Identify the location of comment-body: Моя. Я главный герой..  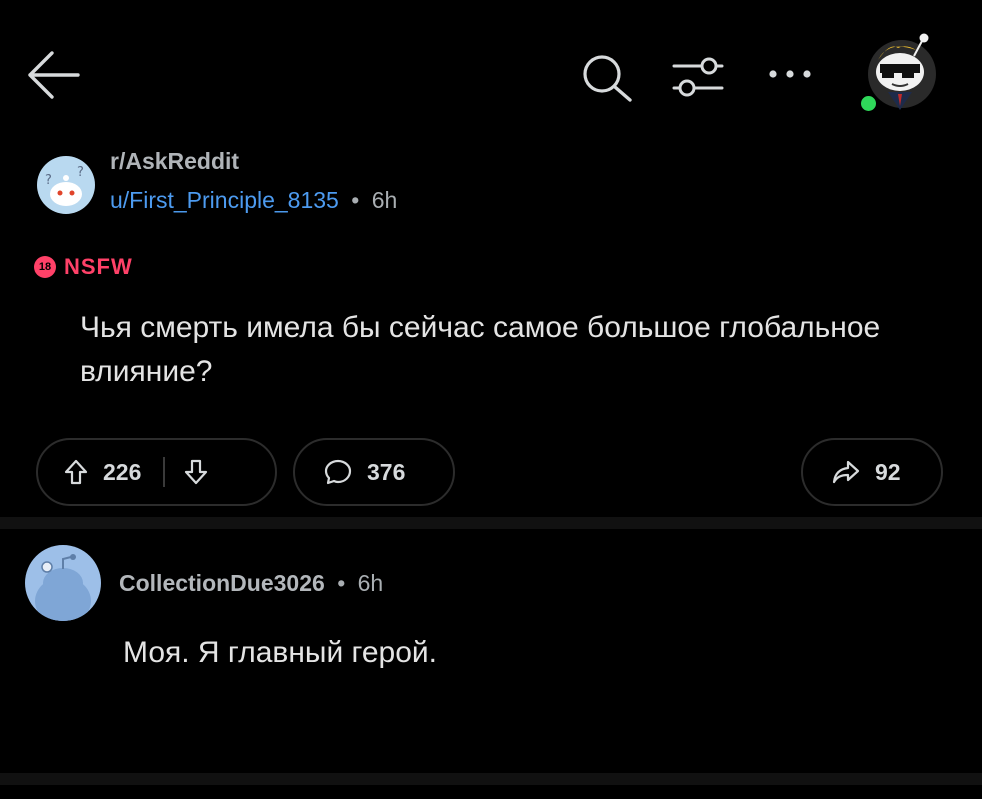
(280, 652).